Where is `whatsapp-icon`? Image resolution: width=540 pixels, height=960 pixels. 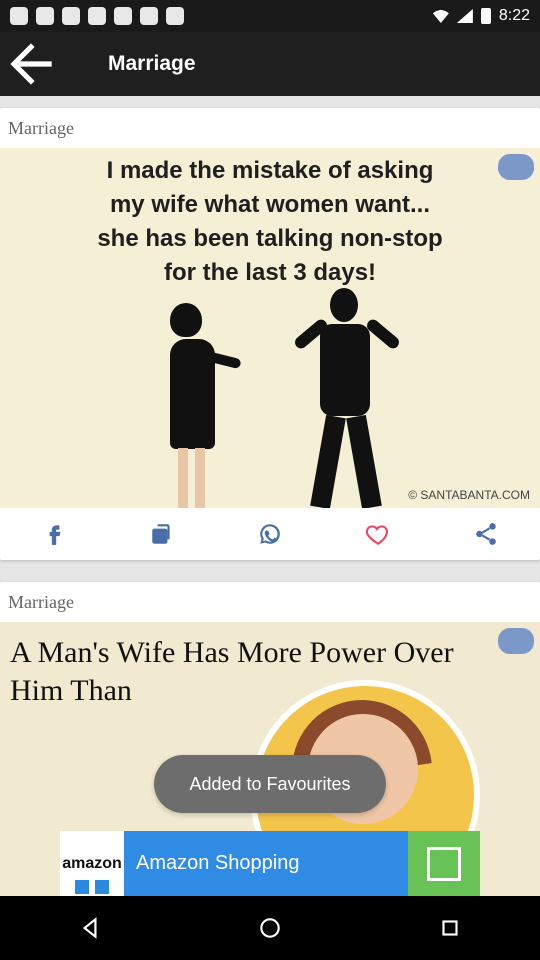 whatsapp-icon is located at coordinates (270, 534).